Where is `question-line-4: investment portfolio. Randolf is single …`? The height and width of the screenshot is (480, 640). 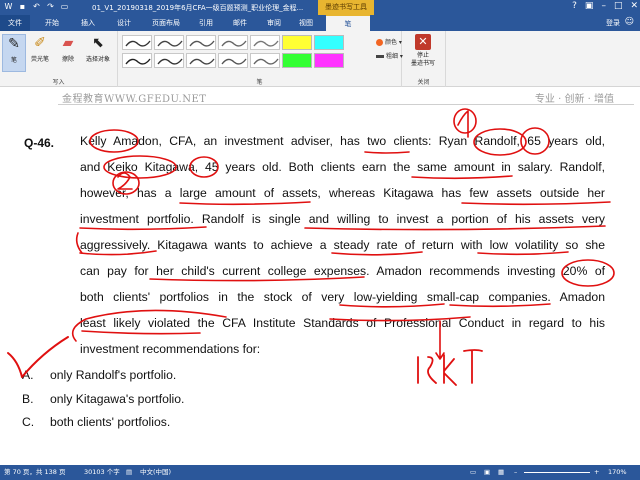
question-line-4: investment portfolio. Randolf is single … is located at coordinates (342, 219).